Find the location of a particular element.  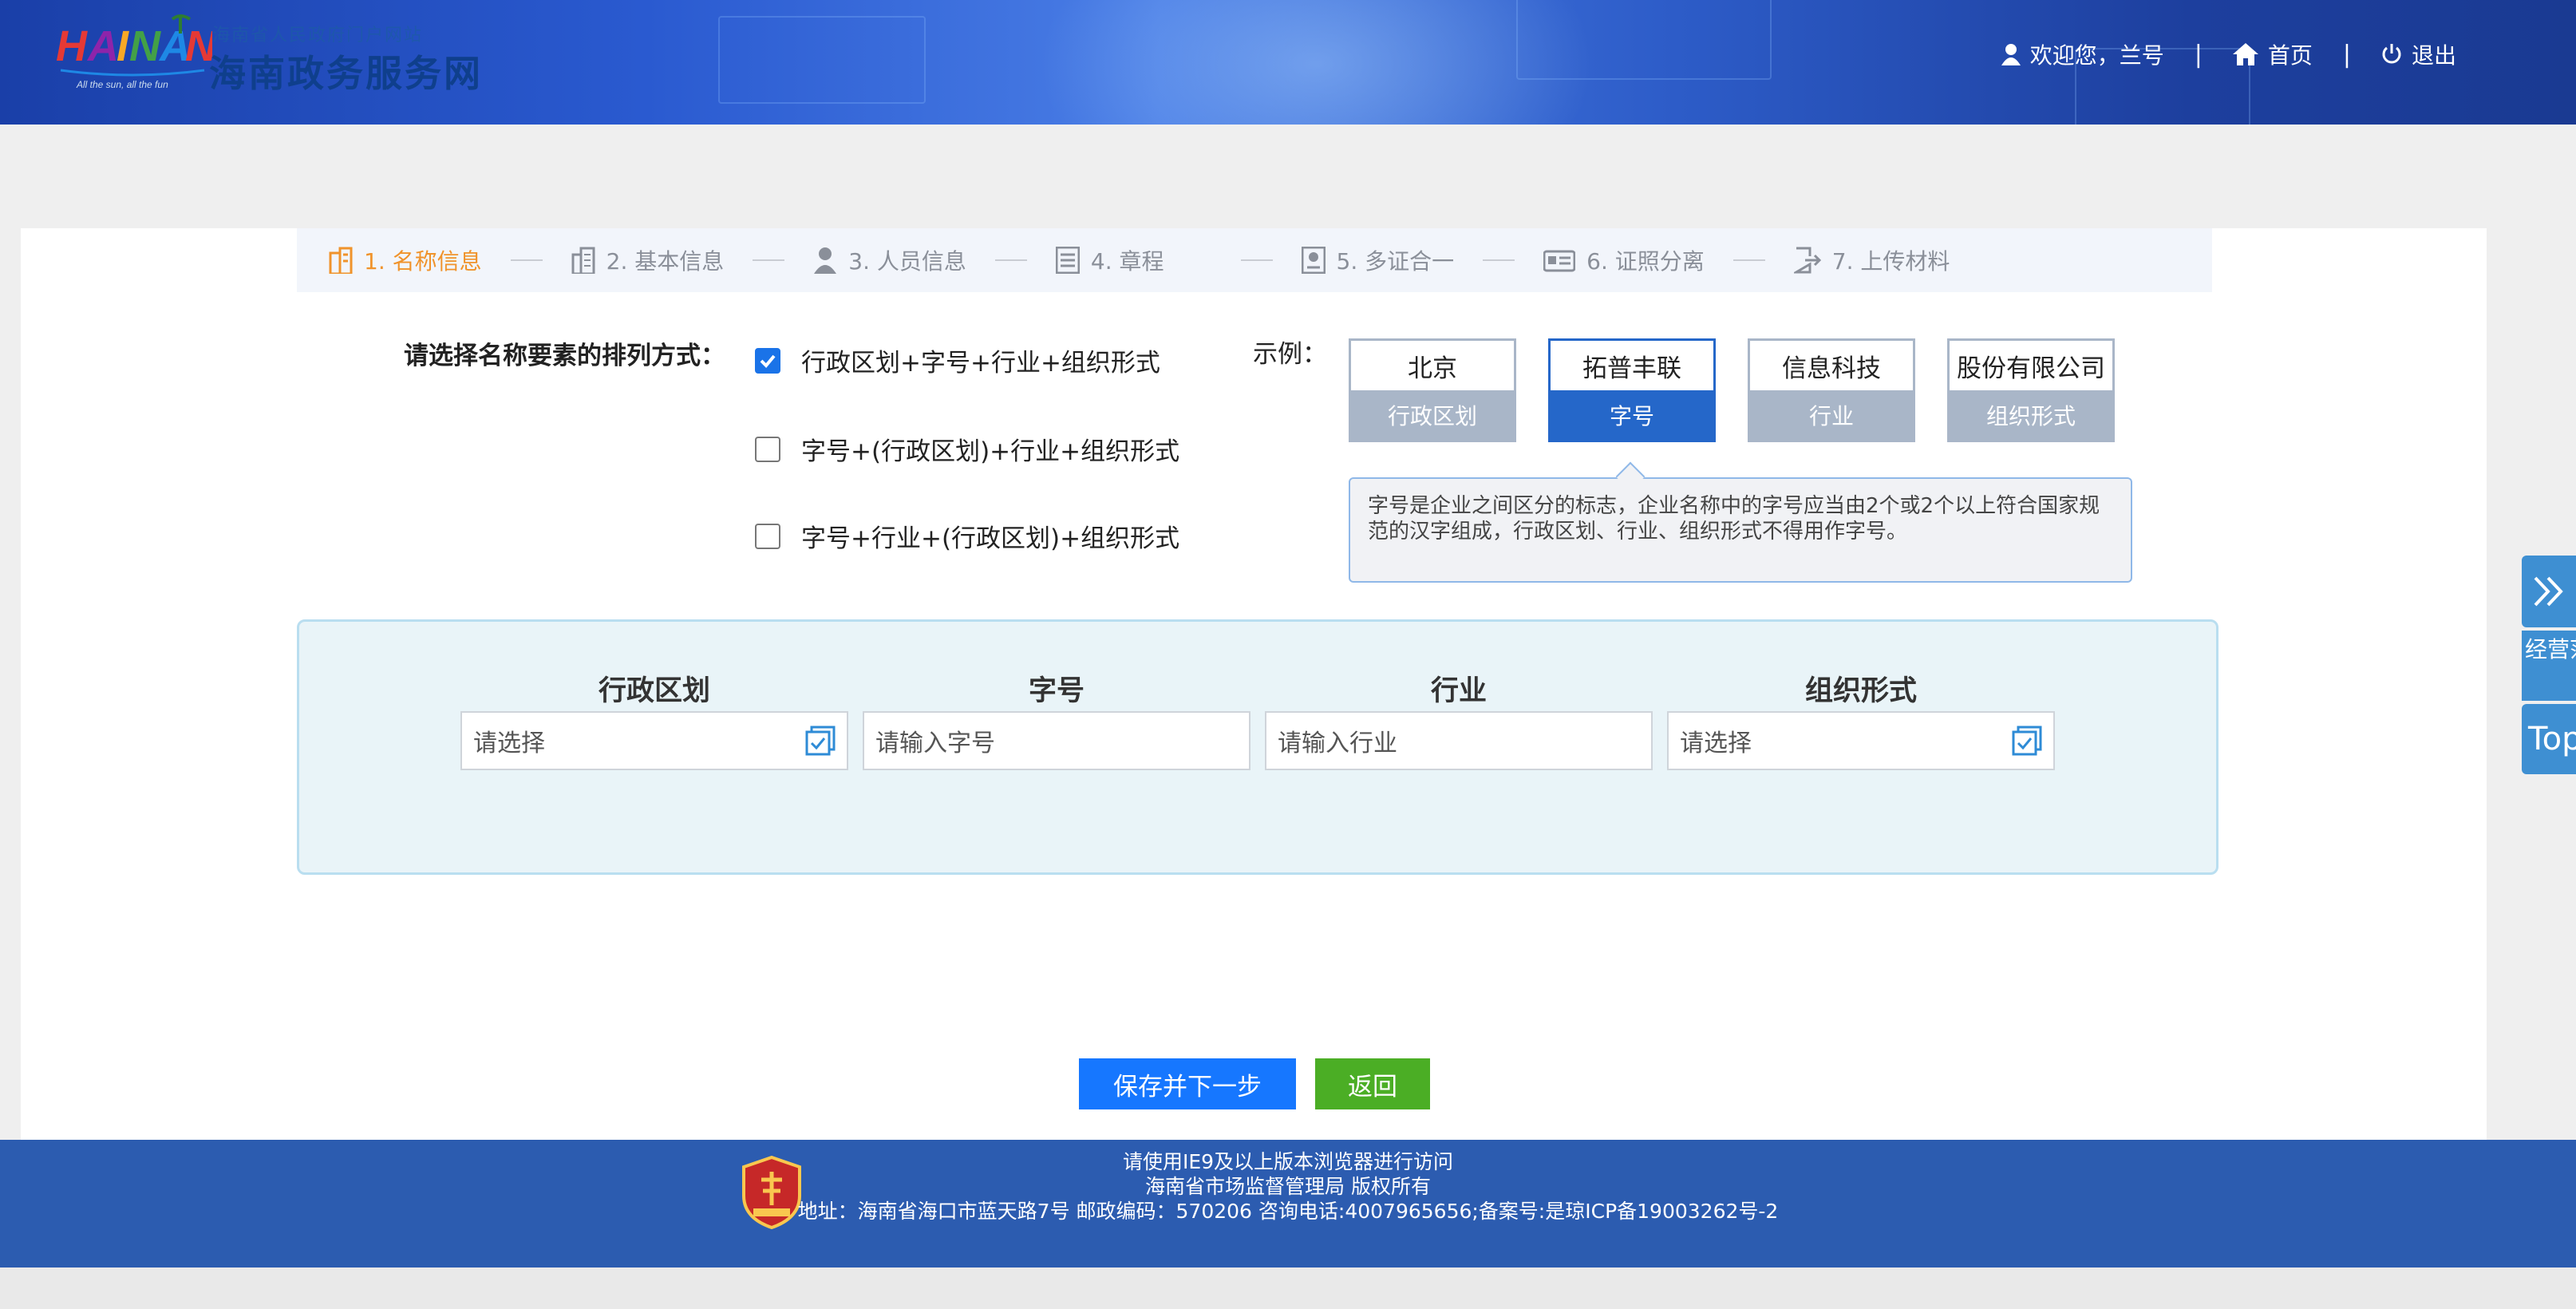

org-form-select: 请选择 is located at coordinates (1861, 741).